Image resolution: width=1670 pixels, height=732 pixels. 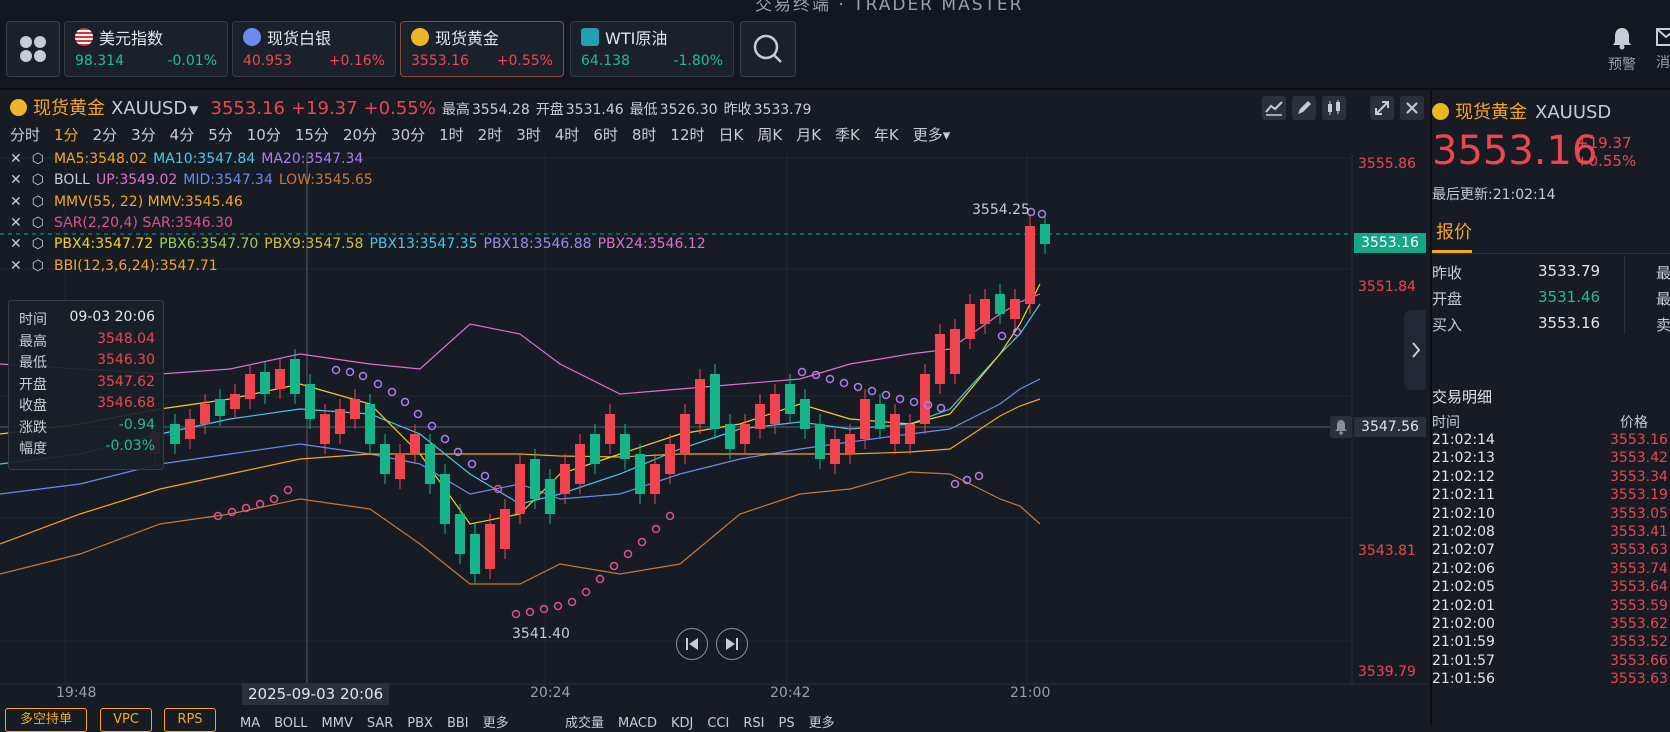 What do you see at coordinates (316, 694) in the screenshot?
I see `crosshair-time-tag: 2025-09-03 20:06` at bounding box center [316, 694].